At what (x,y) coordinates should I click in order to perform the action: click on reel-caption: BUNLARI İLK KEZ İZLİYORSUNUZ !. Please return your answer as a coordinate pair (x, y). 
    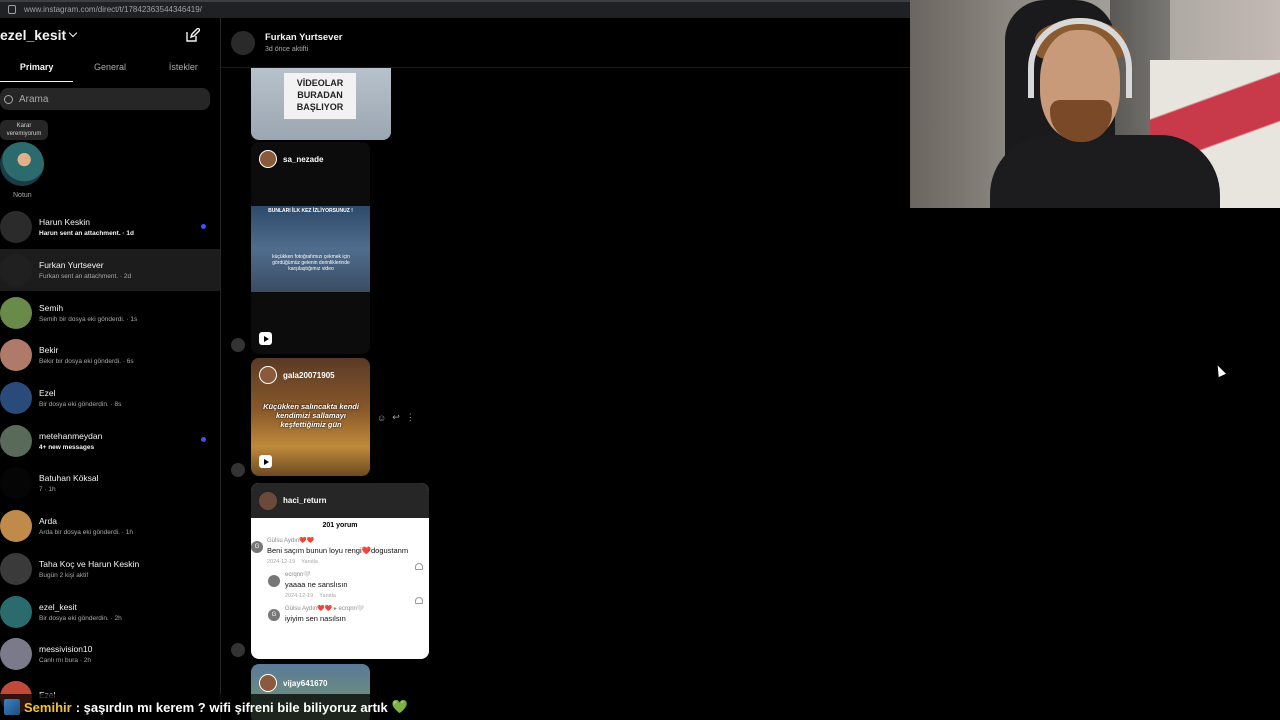
    Looking at the image, I should click on (310, 211).